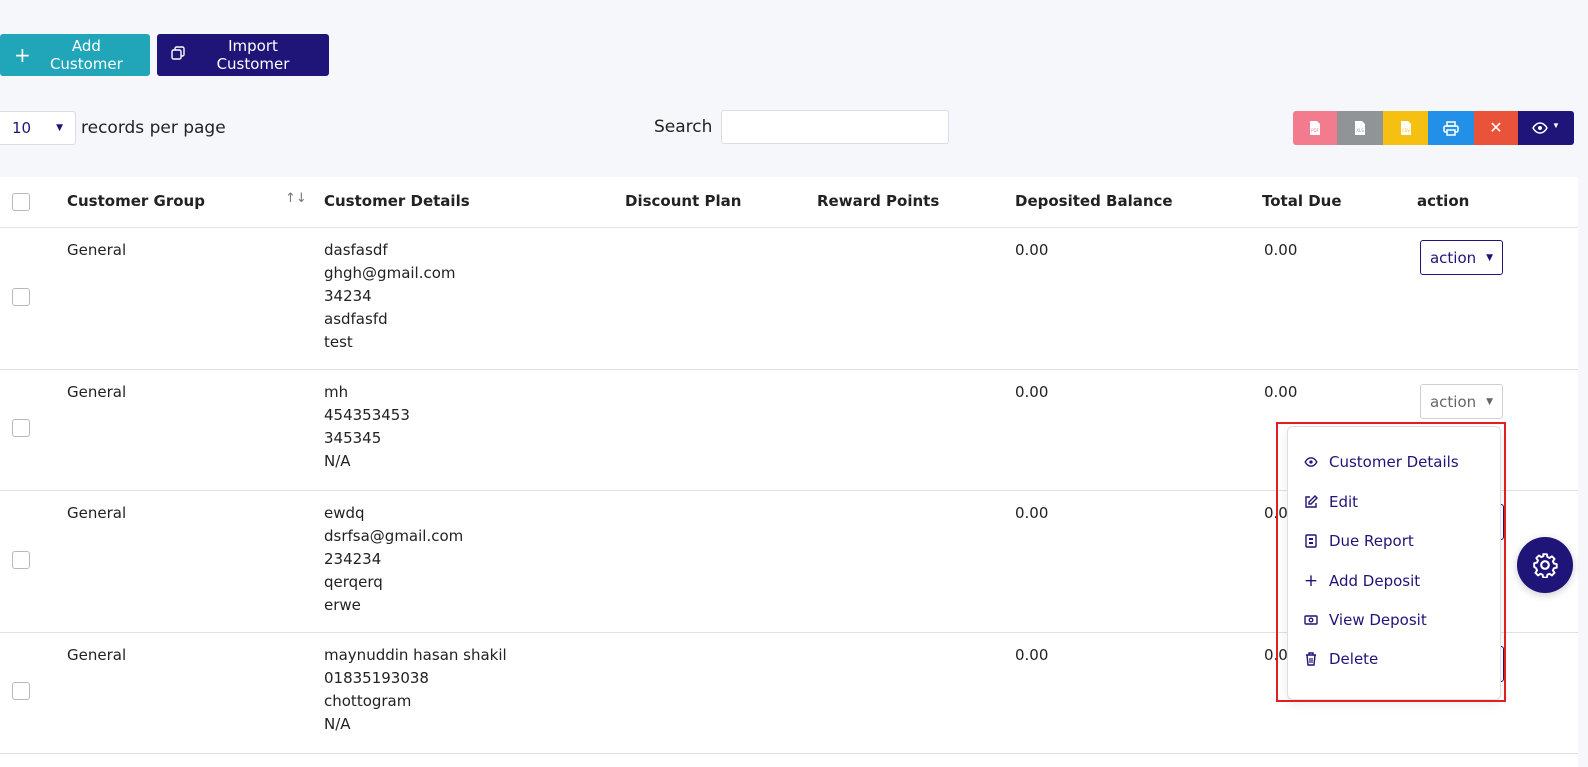  Describe the element at coordinates (376, 678) in the screenshot. I see `customer-phone: 01835193038` at that location.